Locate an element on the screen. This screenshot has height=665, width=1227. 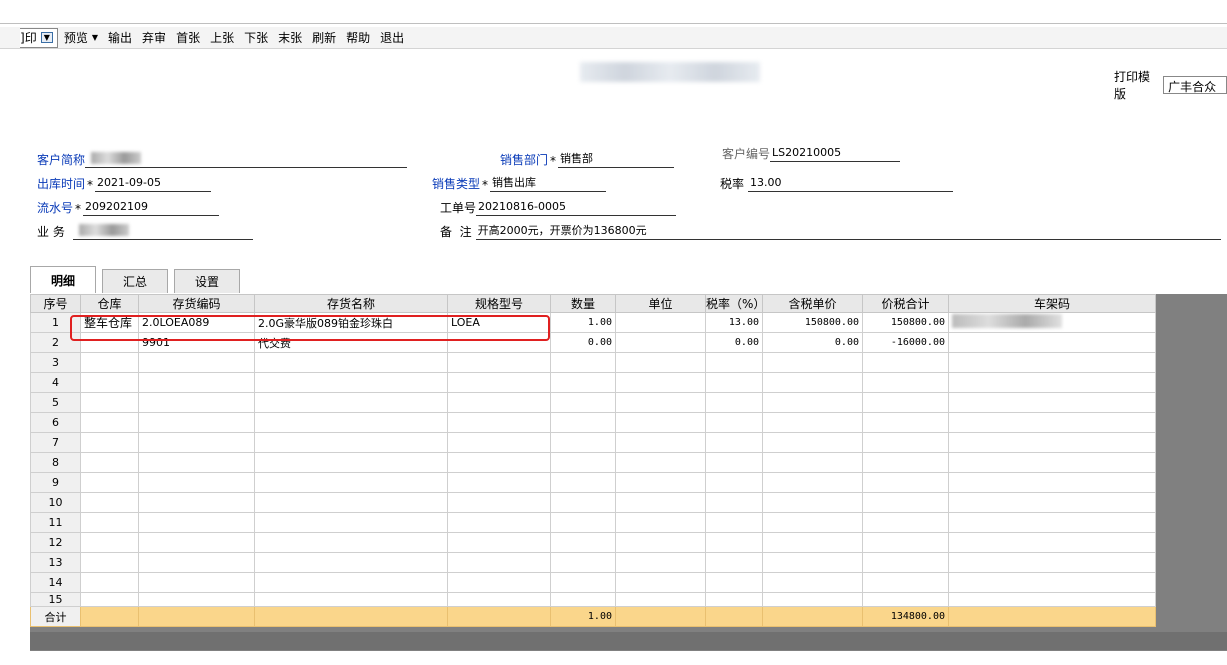
table-row: 8 is located at coordinates (593, 462).